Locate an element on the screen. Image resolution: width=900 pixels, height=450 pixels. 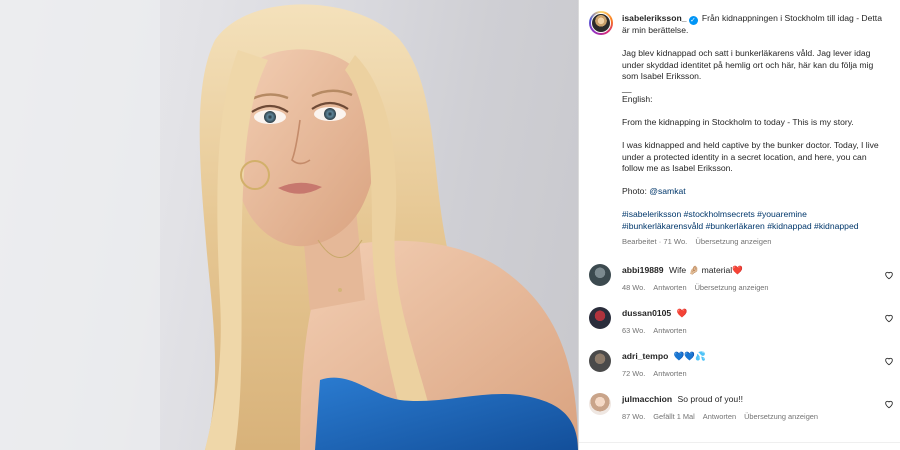
comment-text: Wife 🤌🏼 material is located at coordinates (700, 270).